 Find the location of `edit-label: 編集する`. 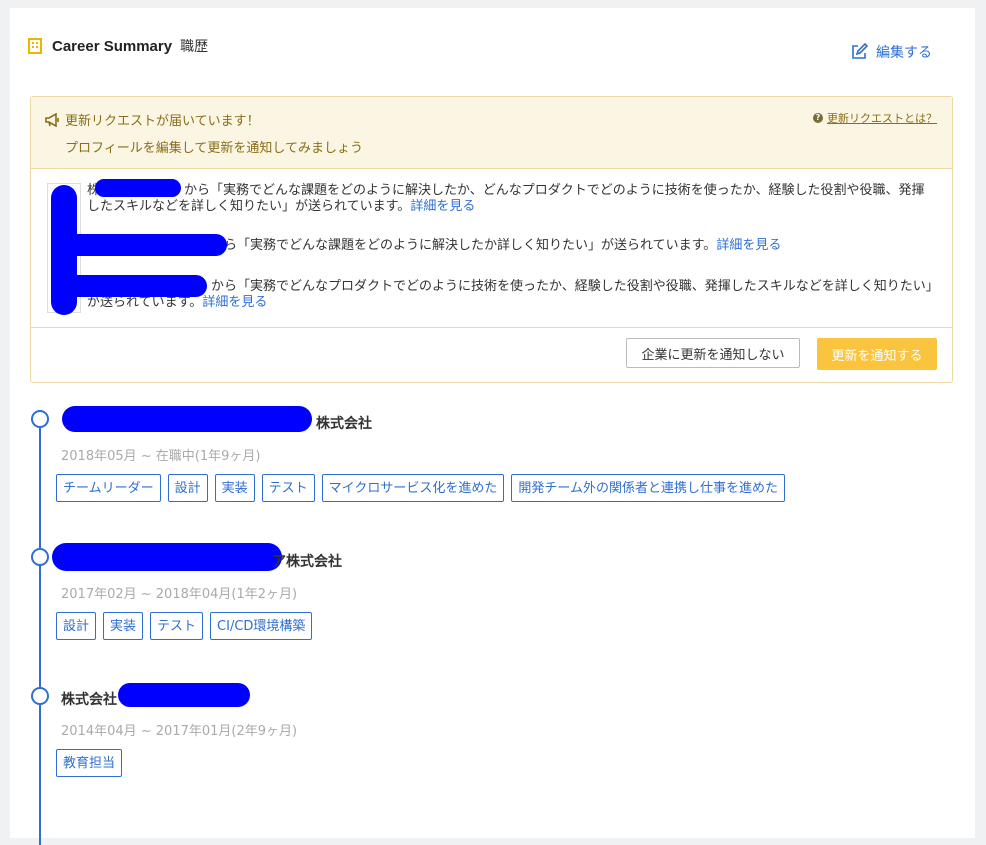

edit-label: 編集する is located at coordinates (904, 53).